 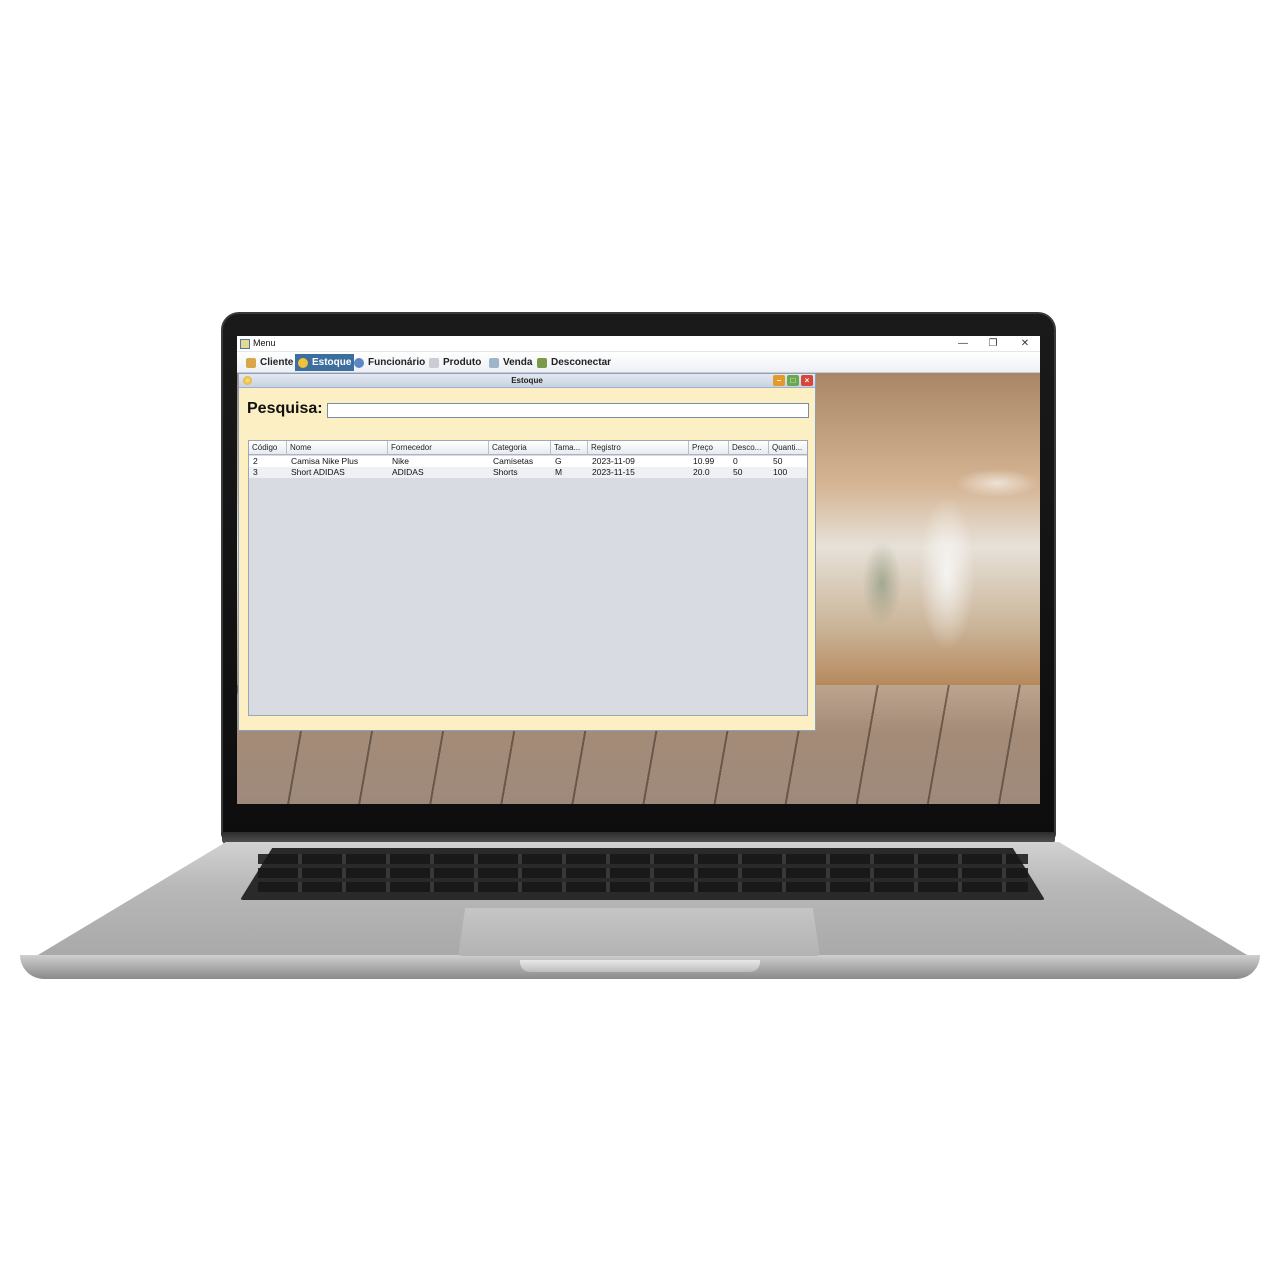 What do you see at coordinates (780, 472) in the screenshot?
I see `table-cell: 100` at bounding box center [780, 472].